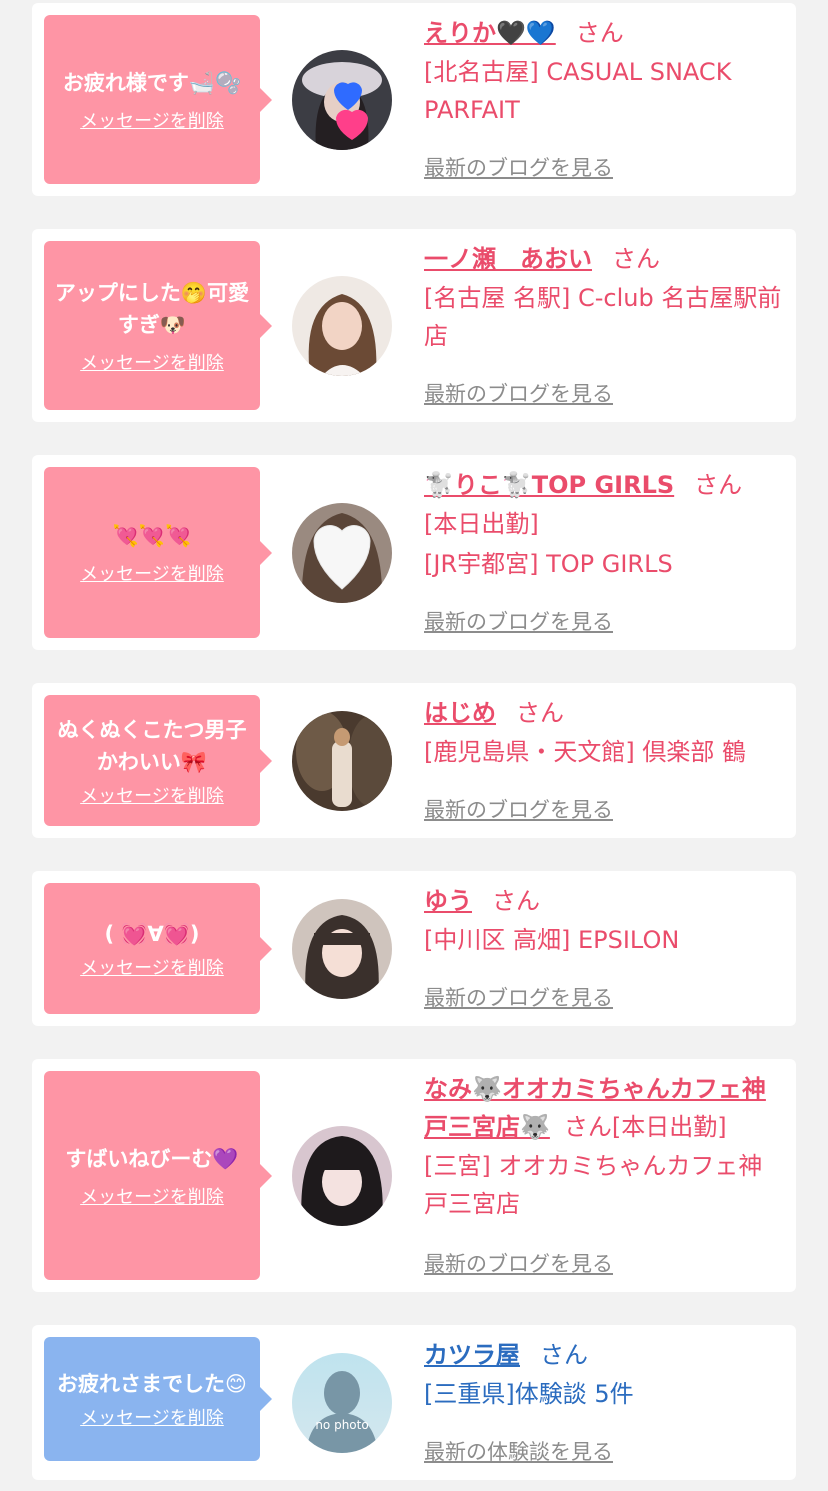  What do you see at coordinates (460, 713) in the screenshot?
I see `cast-name-link: はじめ` at bounding box center [460, 713].